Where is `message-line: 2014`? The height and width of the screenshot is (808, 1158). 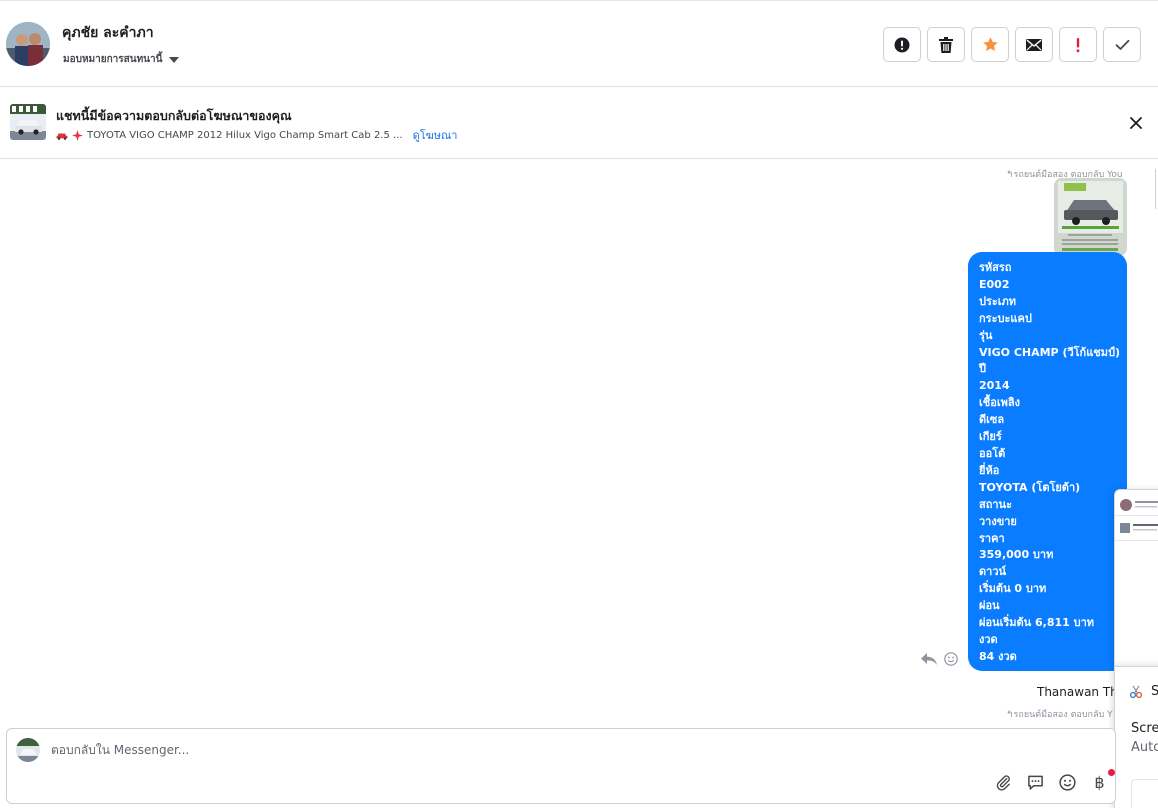 message-line: 2014 is located at coordinates (994, 386).